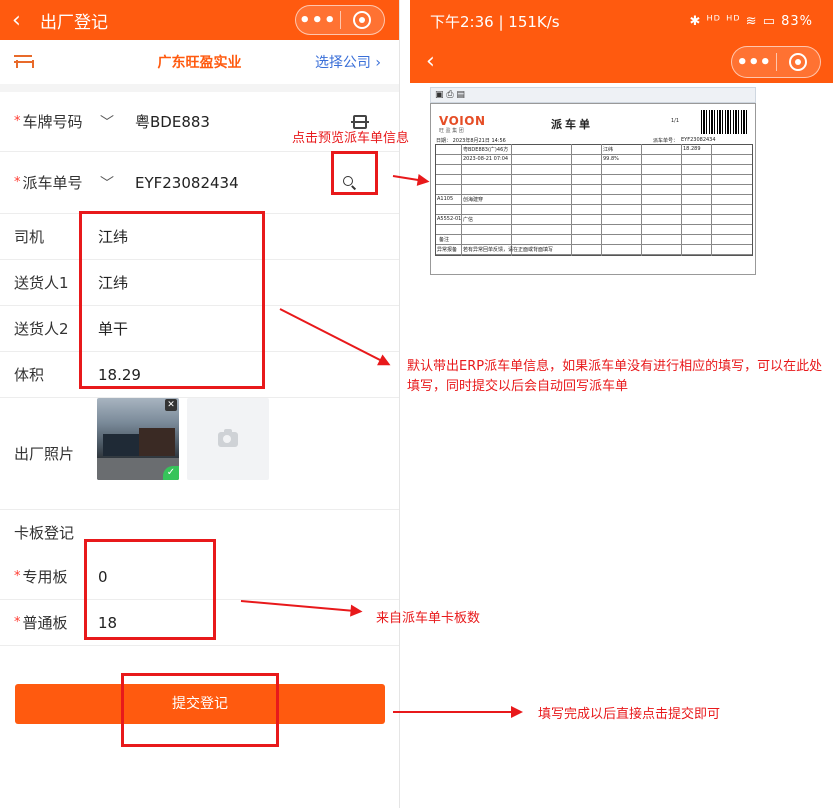  I want to click on doc-note-label: 备注, so click(444, 240).